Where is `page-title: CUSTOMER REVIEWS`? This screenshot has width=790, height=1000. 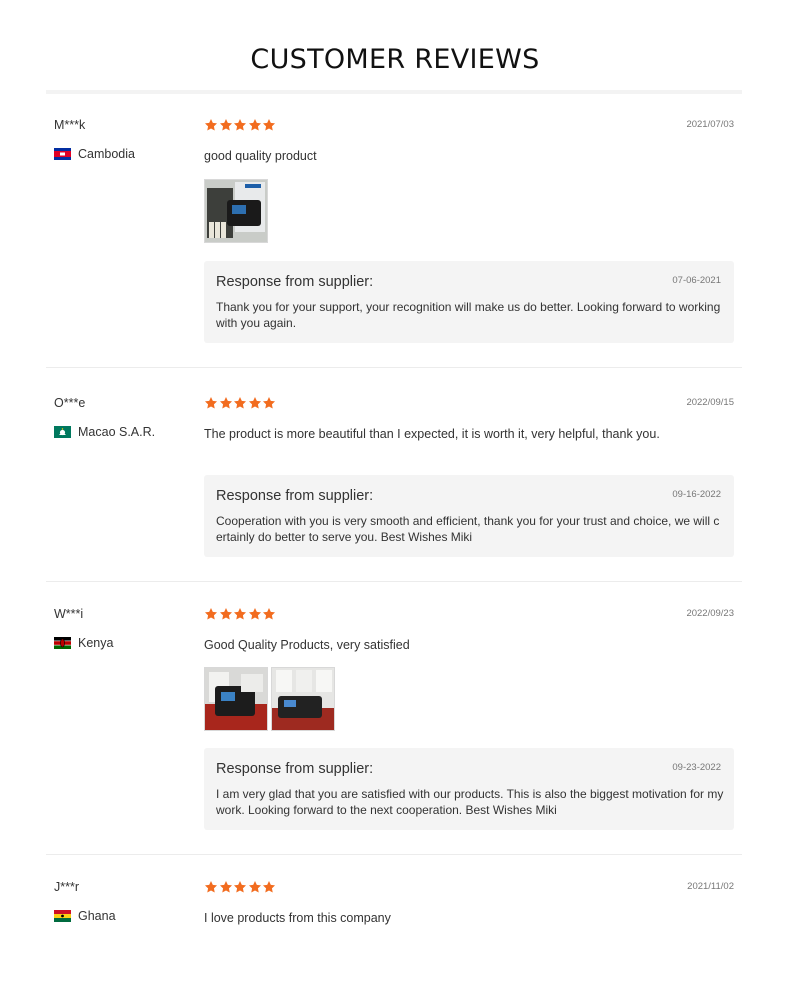 page-title: CUSTOMER REVIEWS is located at coordinates (395, 59).